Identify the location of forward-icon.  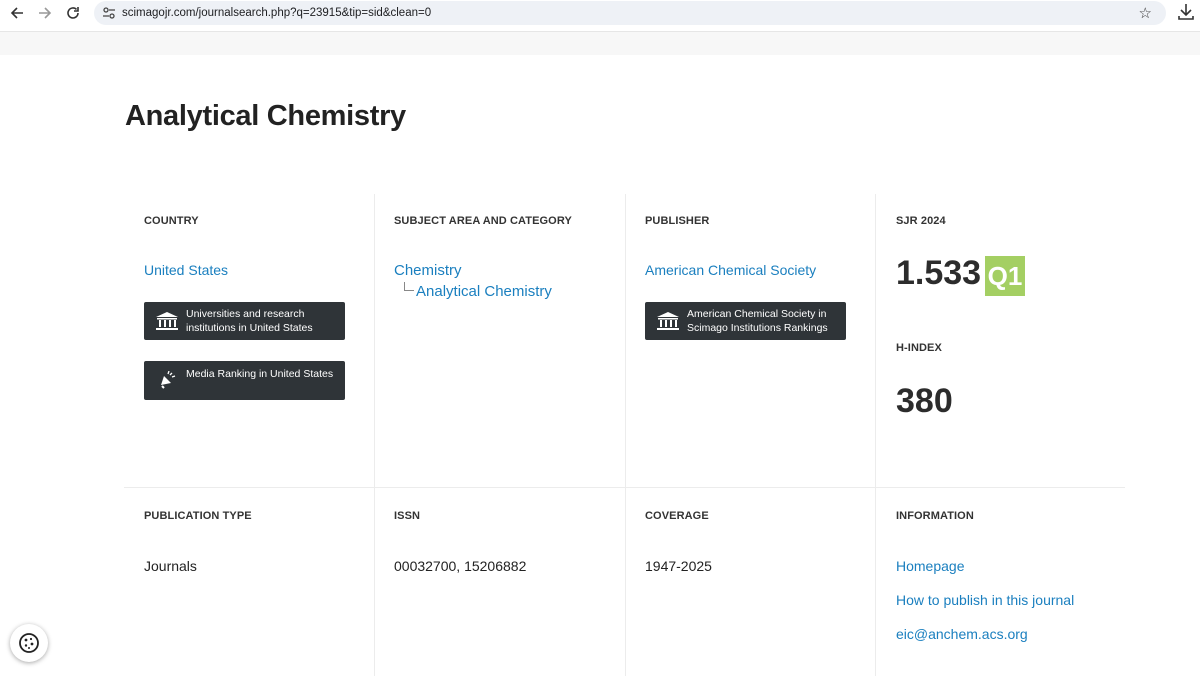
(45, 13).